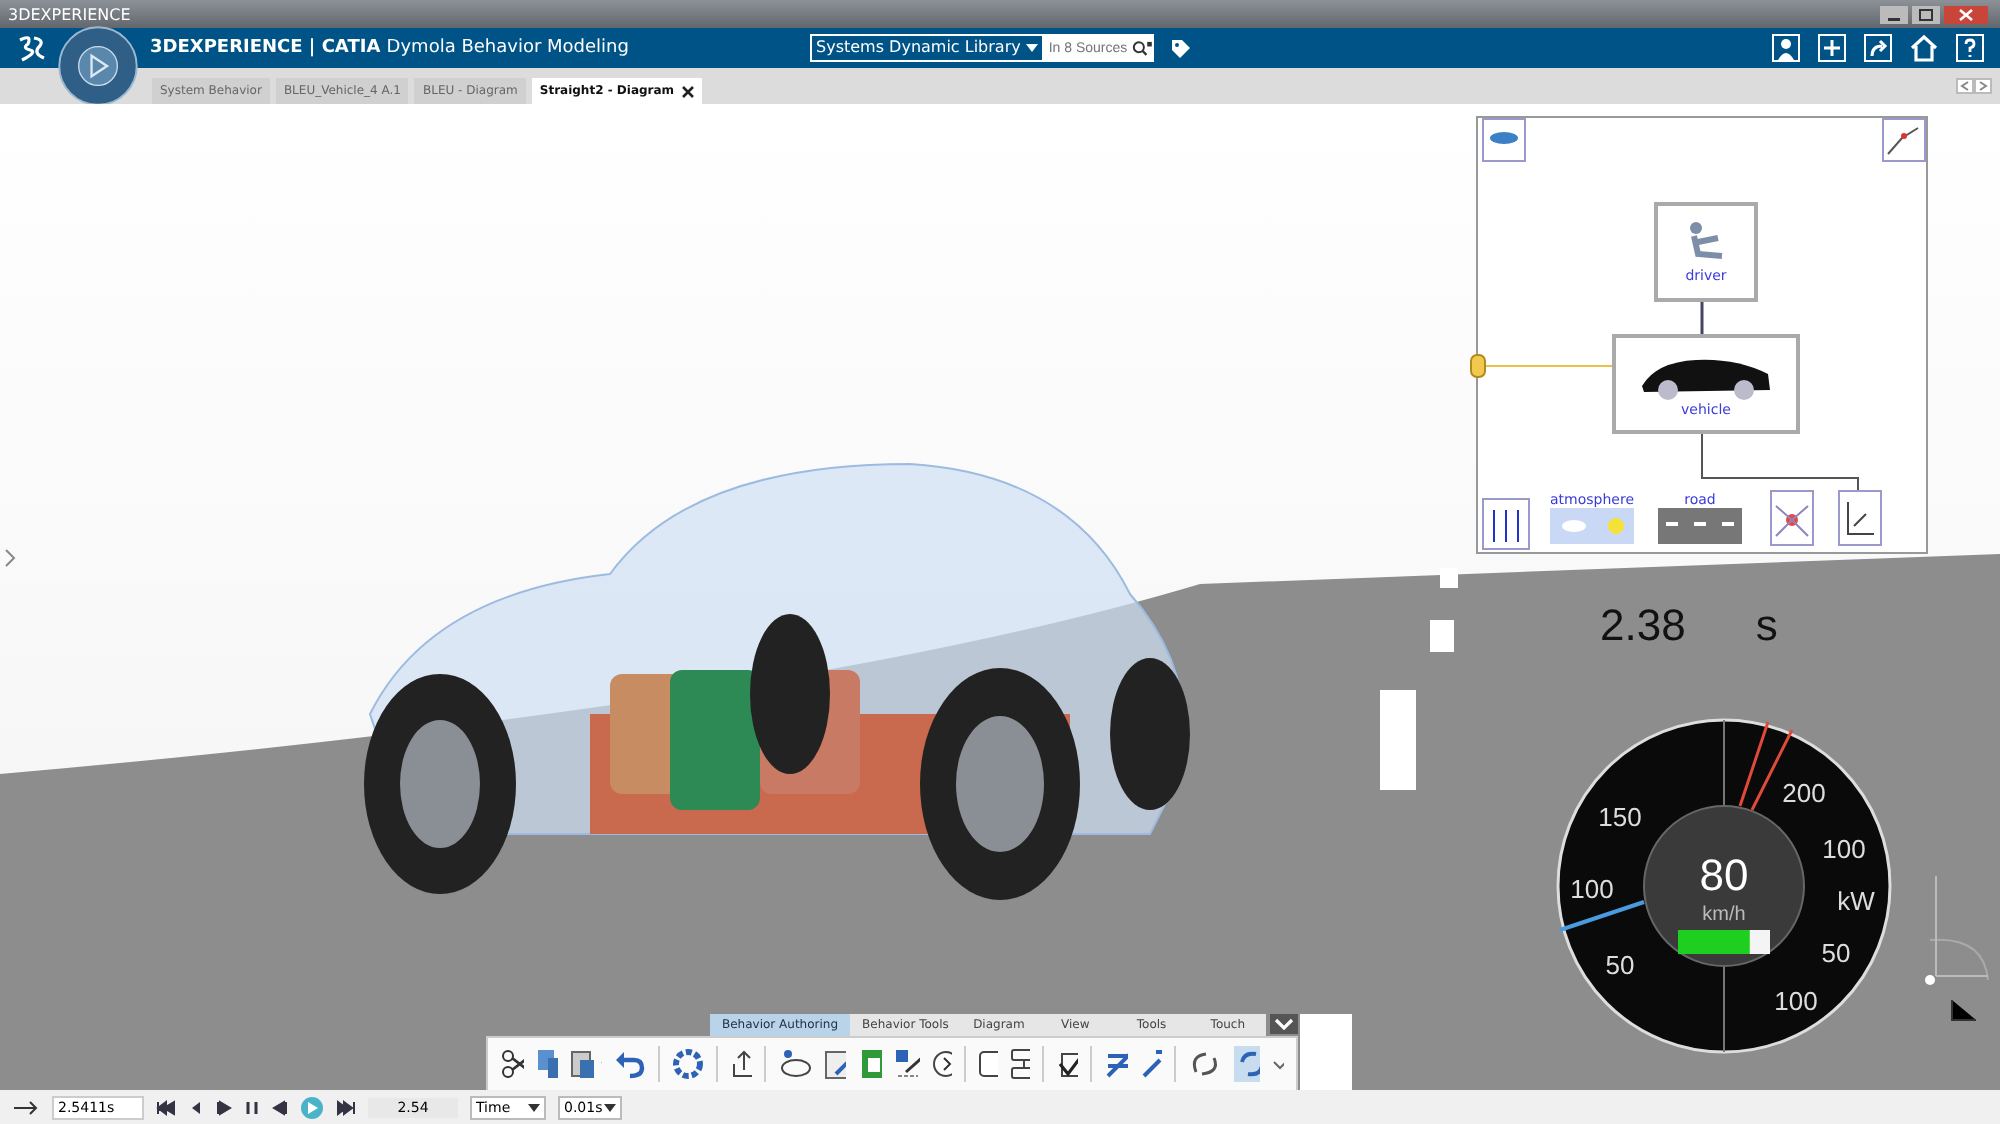  What do you see at coordinates (1878, 48) in the screenshot?
I see `share-icon` at bounding box center [1878, 48].